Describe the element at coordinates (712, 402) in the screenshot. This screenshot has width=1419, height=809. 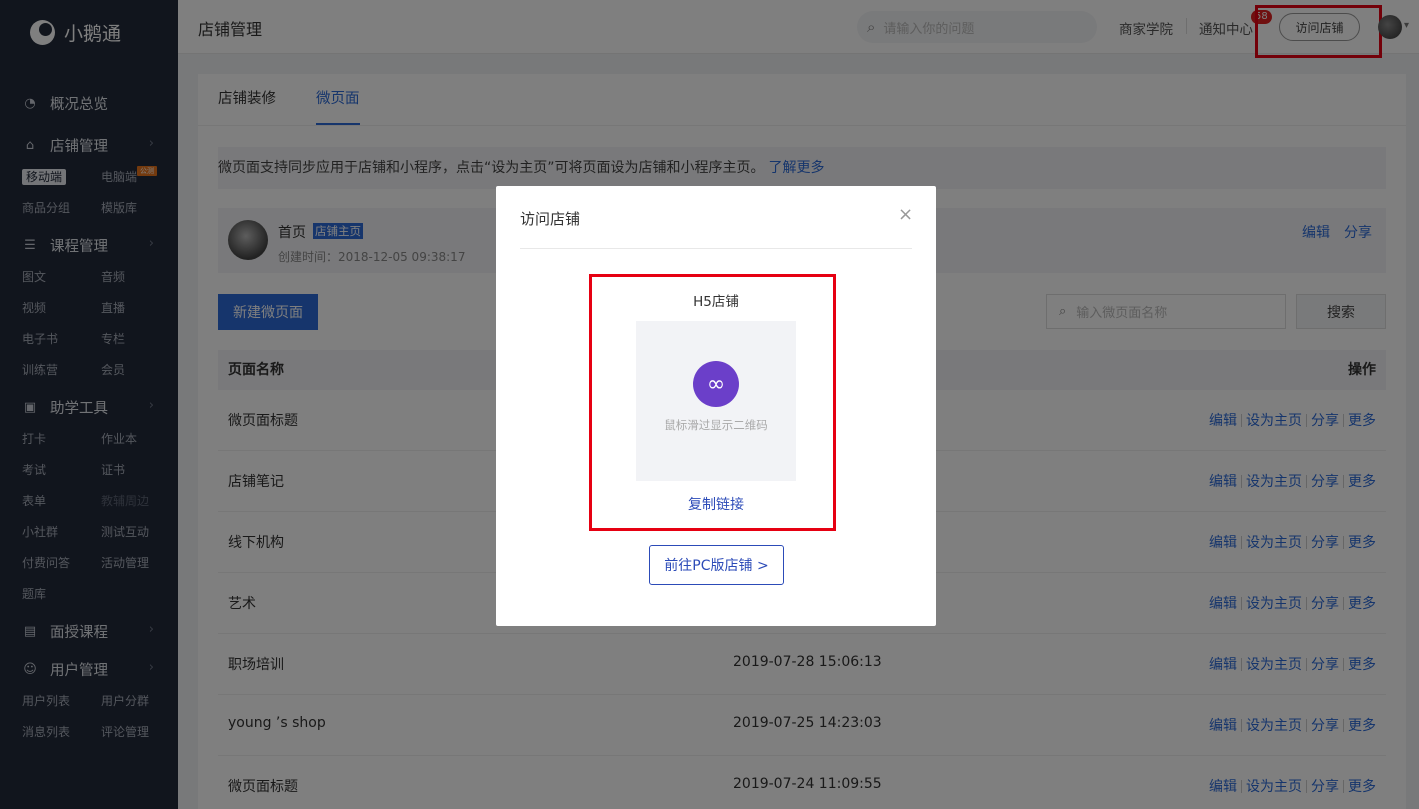
I see `highlight-box-qr` at that location.